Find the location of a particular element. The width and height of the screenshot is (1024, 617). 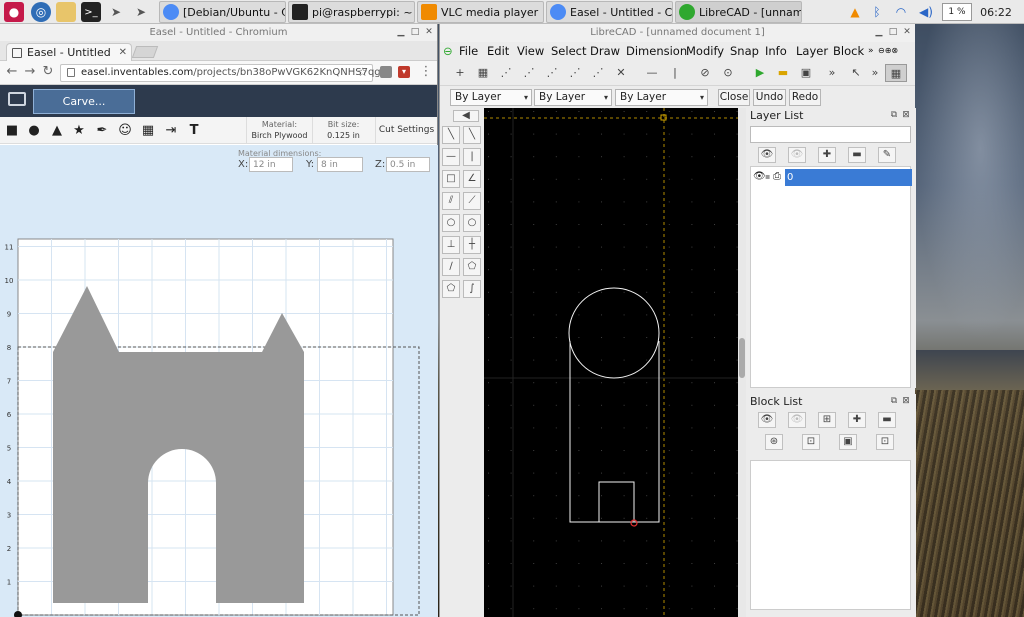

horizontal-line-icon: — is located at coordinates (451, 157).